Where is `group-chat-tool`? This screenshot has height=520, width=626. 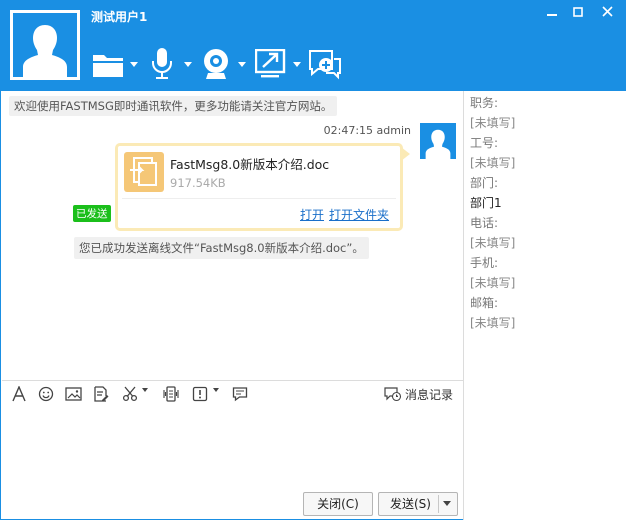
group-chat-tool is located at coordinates (326, 65).